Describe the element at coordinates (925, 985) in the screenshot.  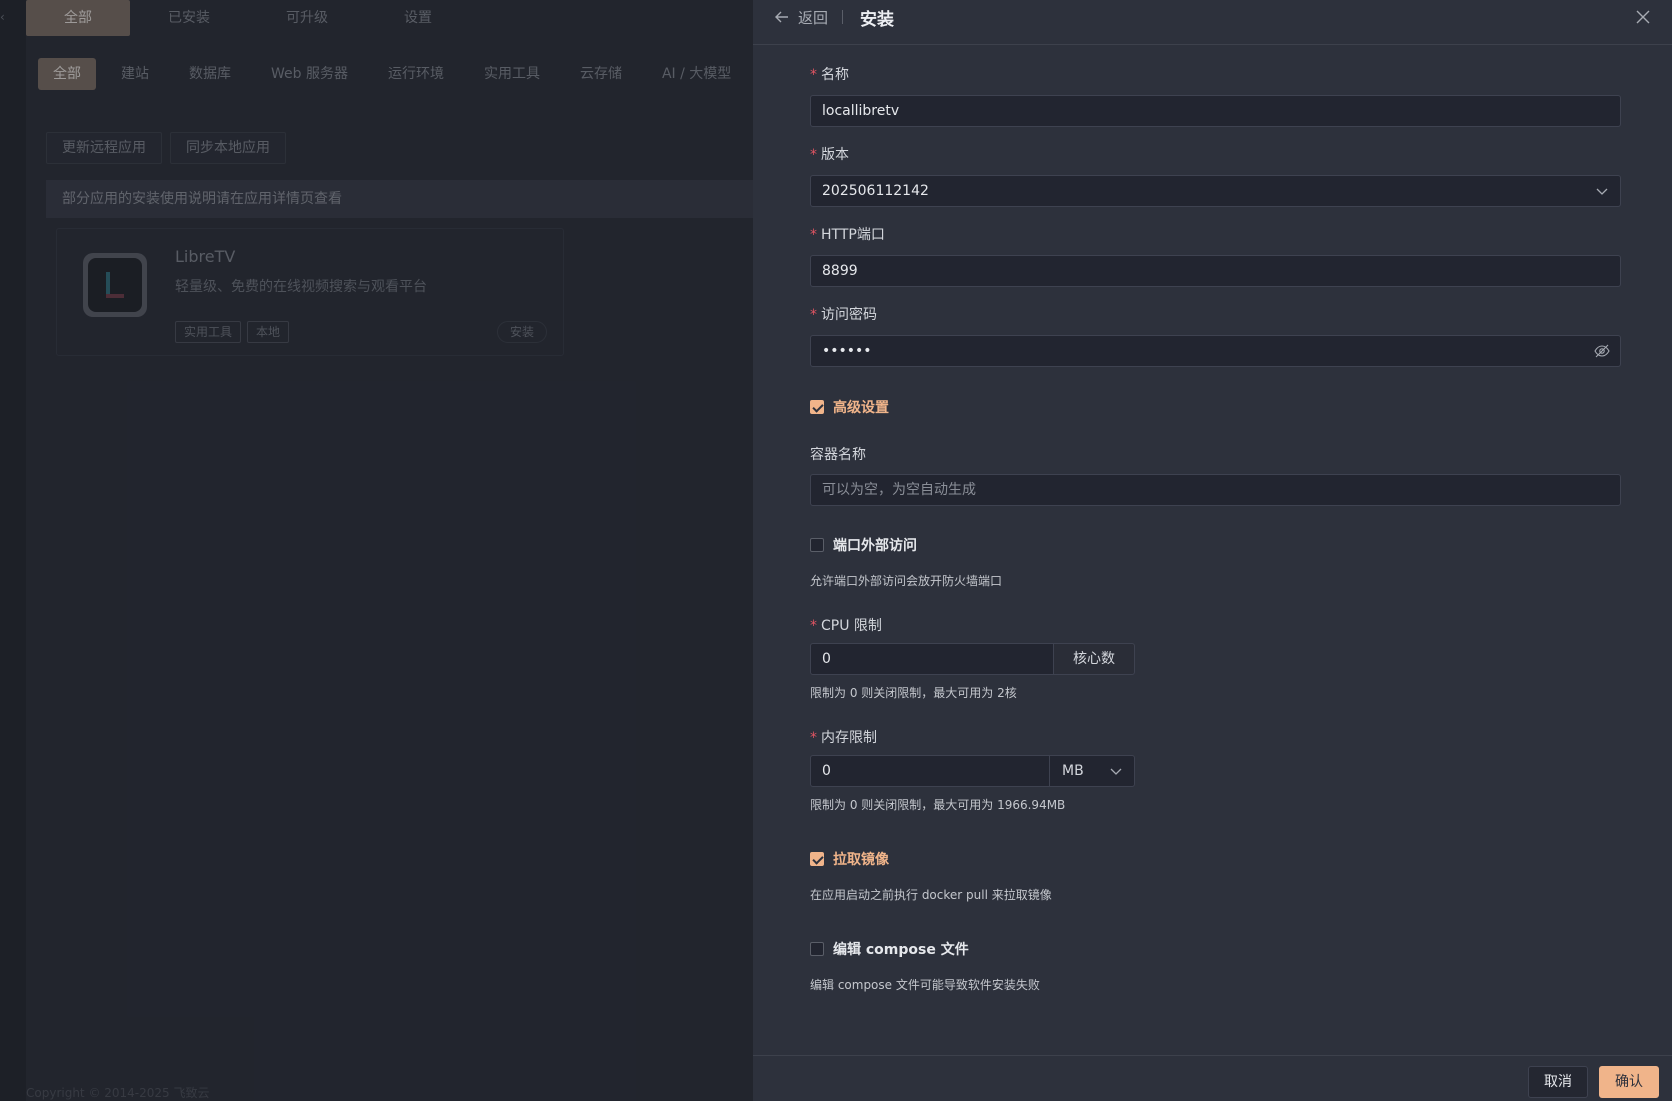
I see `edit-compose-help: 编辑 compose 文件可能导致软件安装失败` at that location.